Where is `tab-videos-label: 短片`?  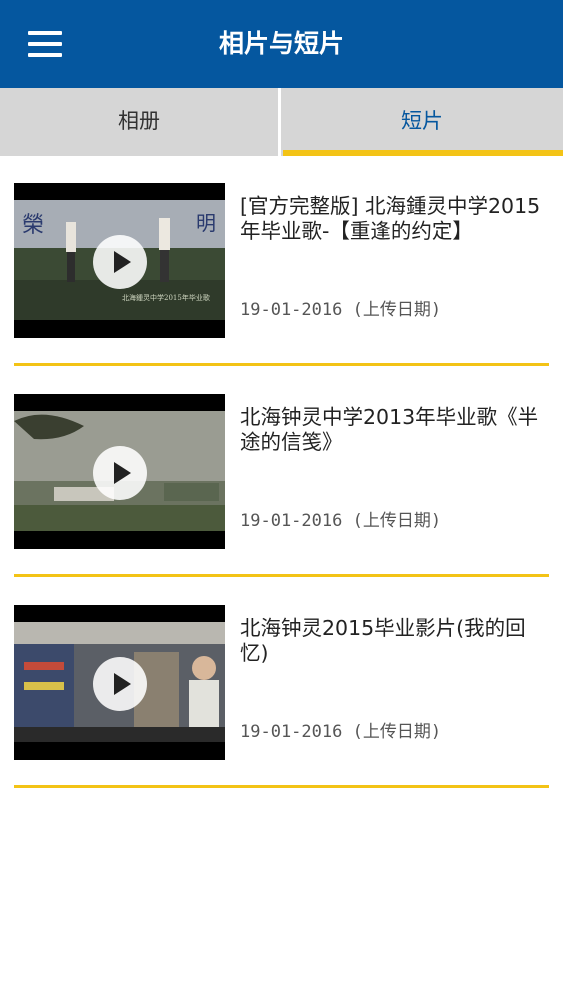 tab-videos-label: 短片 is located at coordinates (422, 121).